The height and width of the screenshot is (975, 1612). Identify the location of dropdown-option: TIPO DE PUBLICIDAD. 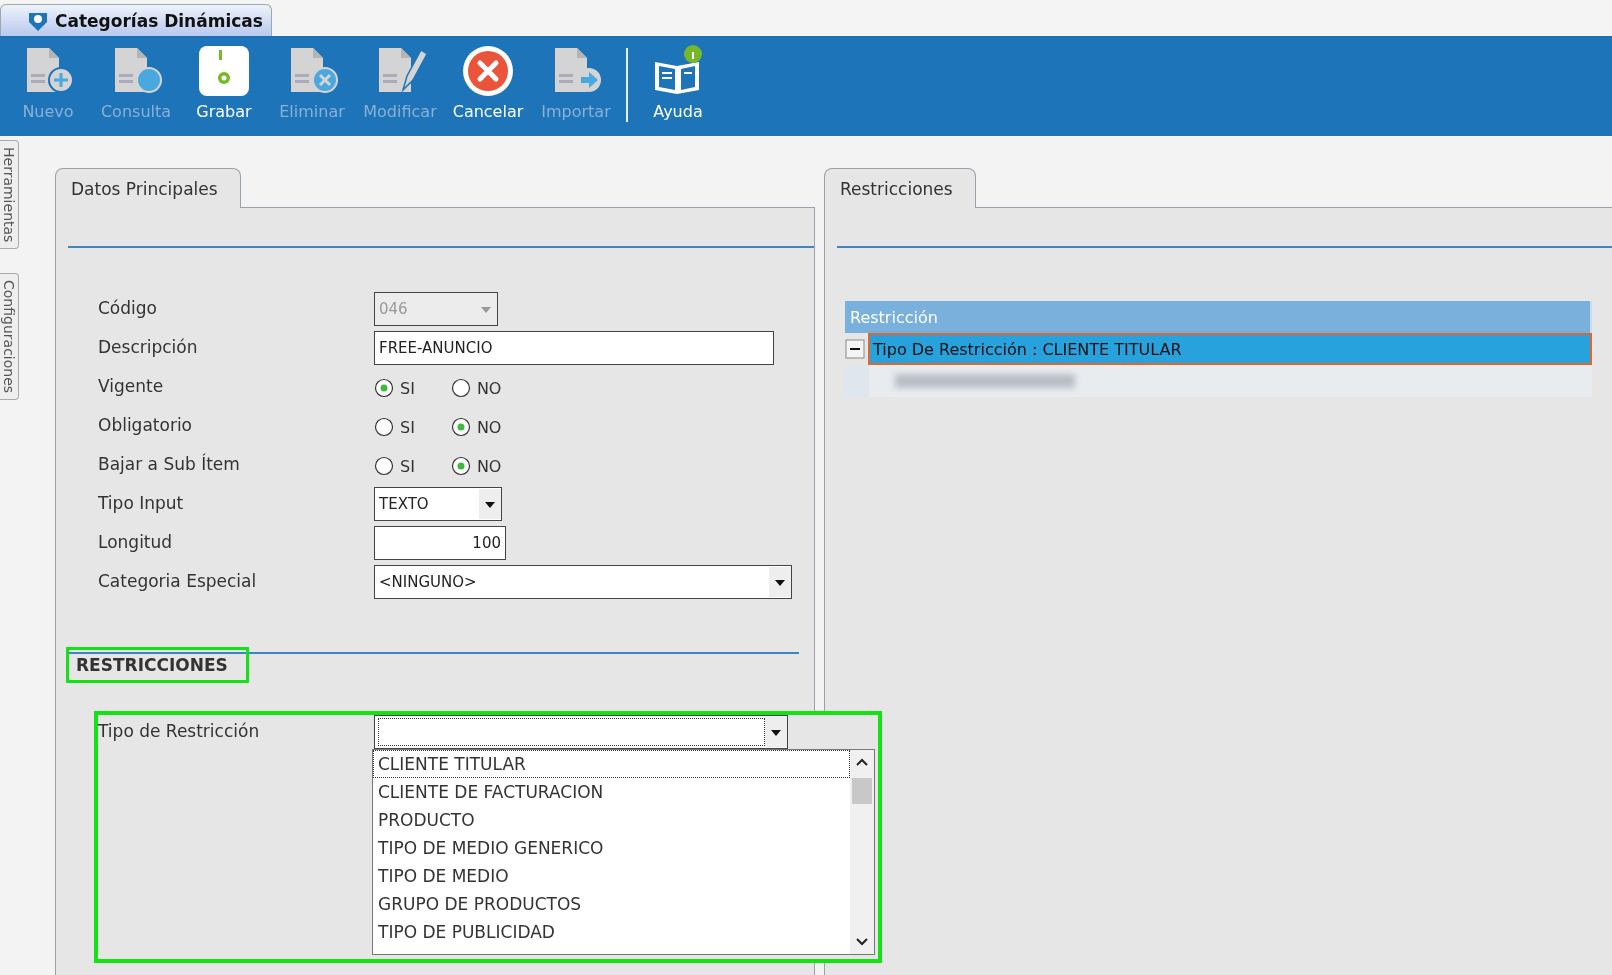
(611, 932).